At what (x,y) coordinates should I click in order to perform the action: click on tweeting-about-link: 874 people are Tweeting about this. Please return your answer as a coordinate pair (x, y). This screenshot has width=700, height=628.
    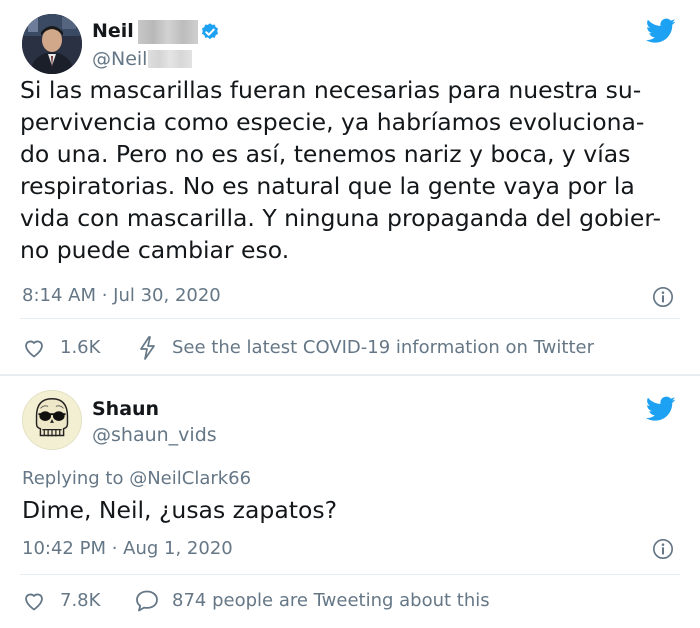
    Looking at the image, I should click on (331, 600).